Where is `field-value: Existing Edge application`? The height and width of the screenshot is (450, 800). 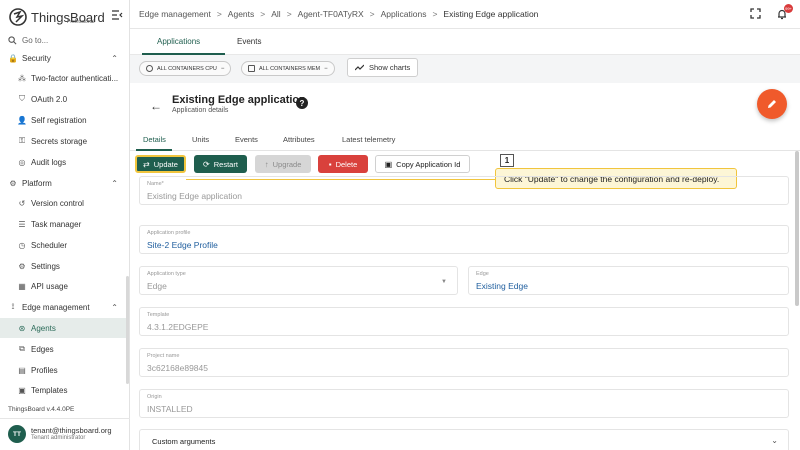 field-value: Existing Edge application is located at coordinates (194, 196).